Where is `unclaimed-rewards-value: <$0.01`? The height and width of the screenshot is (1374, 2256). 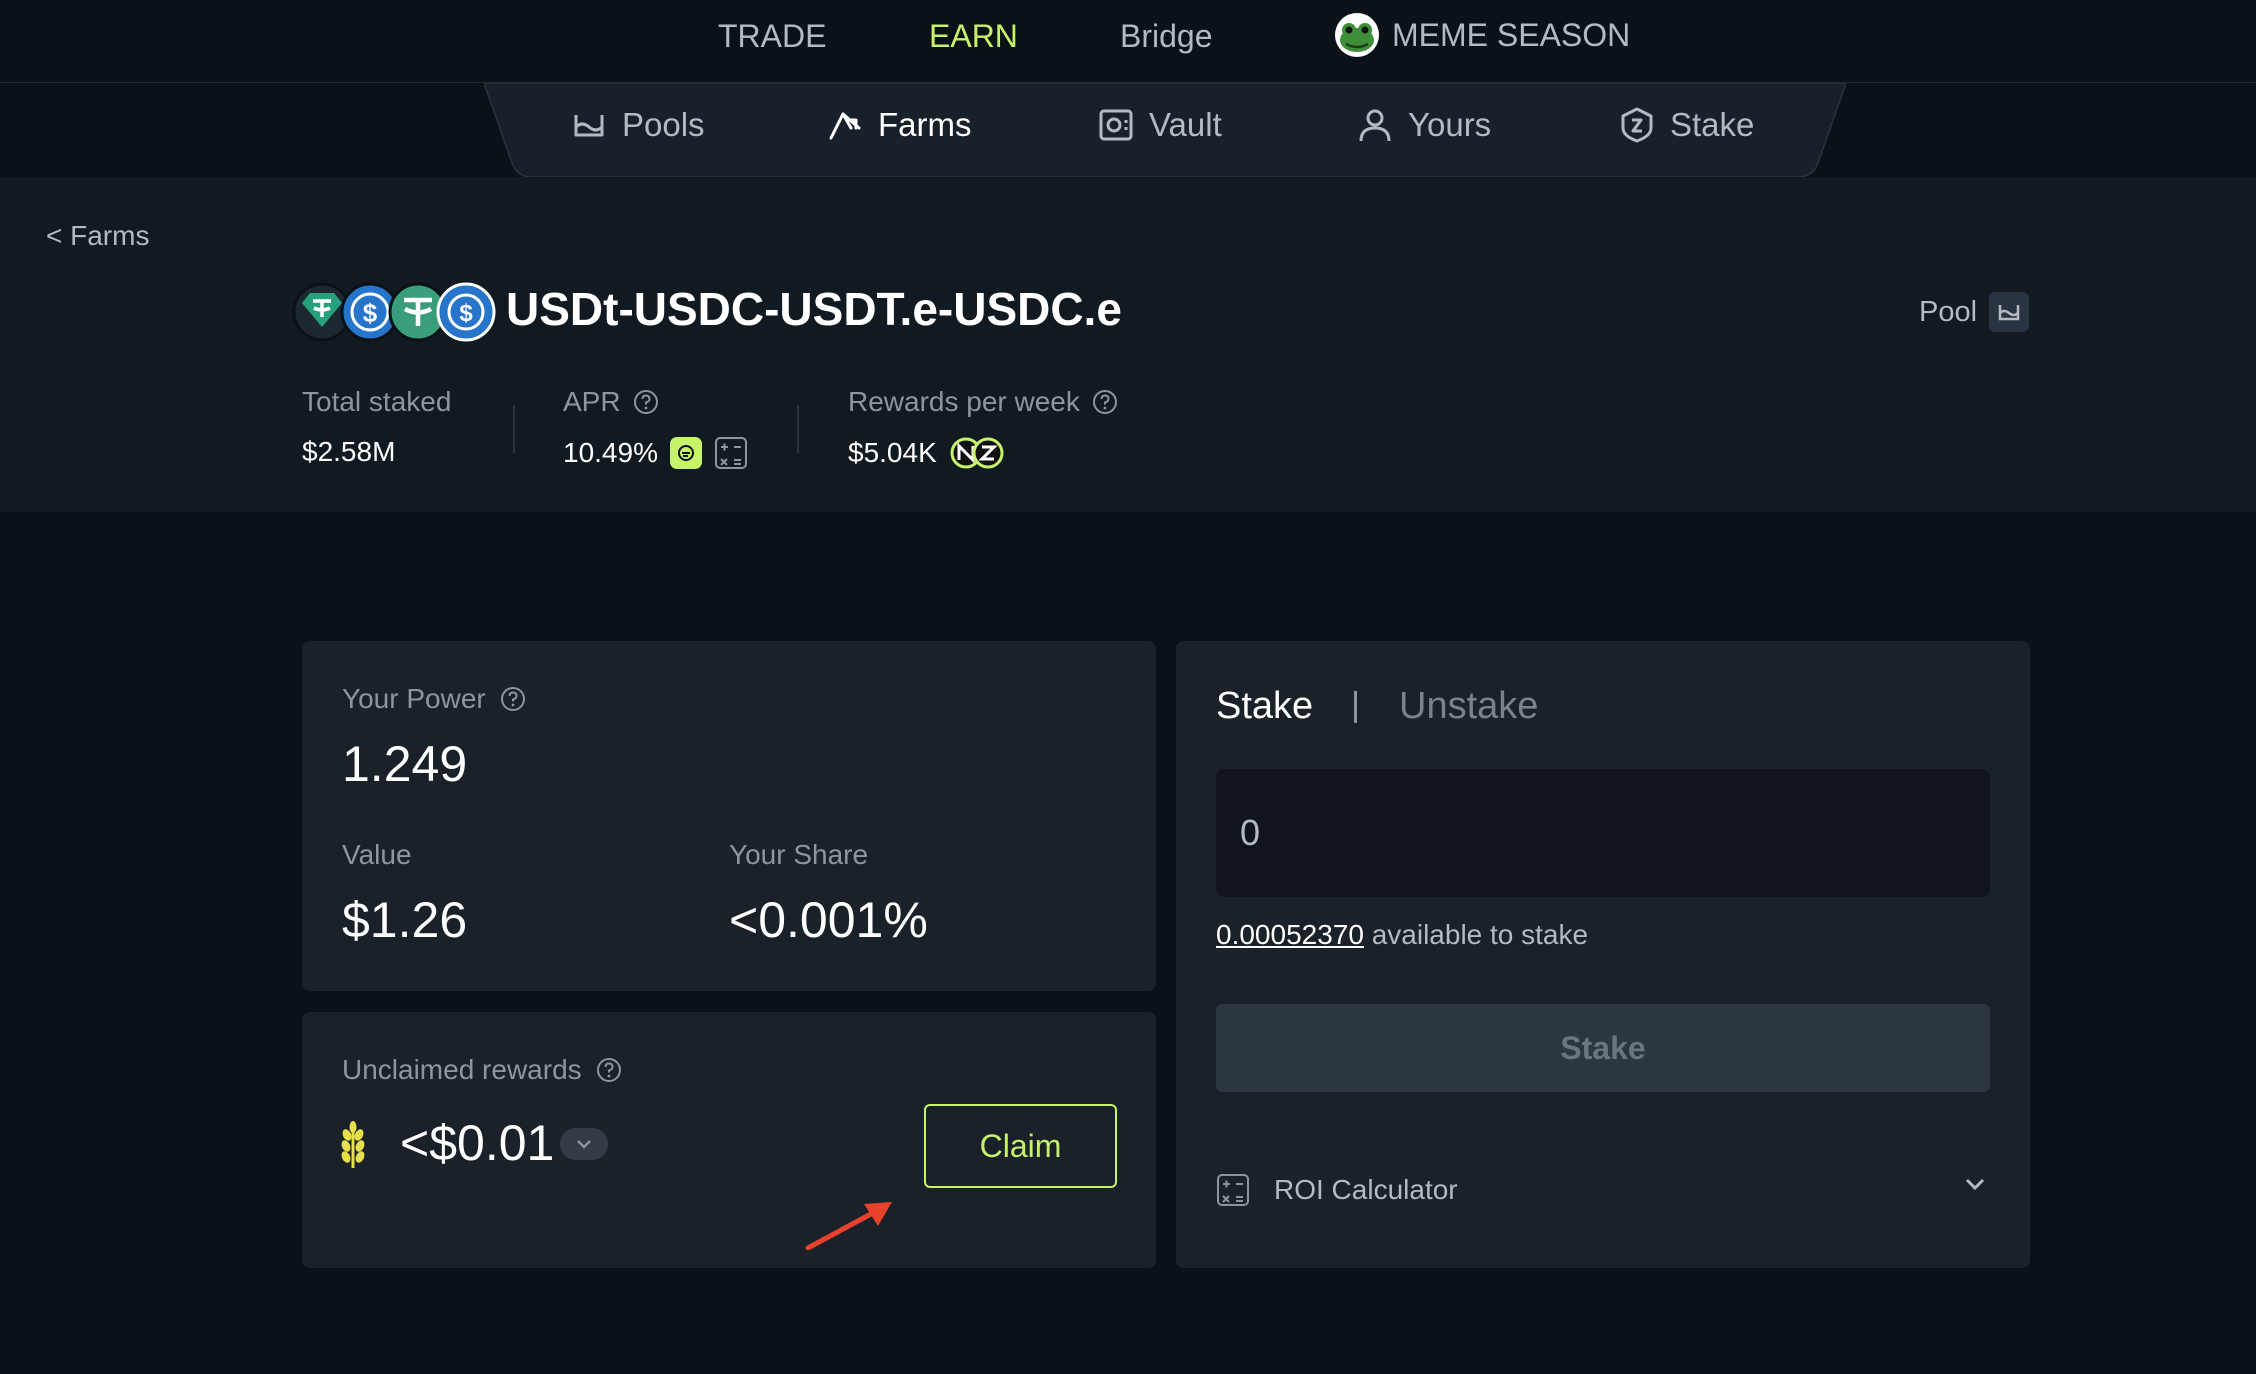 unclaimed-rewards-value: <$0.01 is located at coordinates (477, 1143).